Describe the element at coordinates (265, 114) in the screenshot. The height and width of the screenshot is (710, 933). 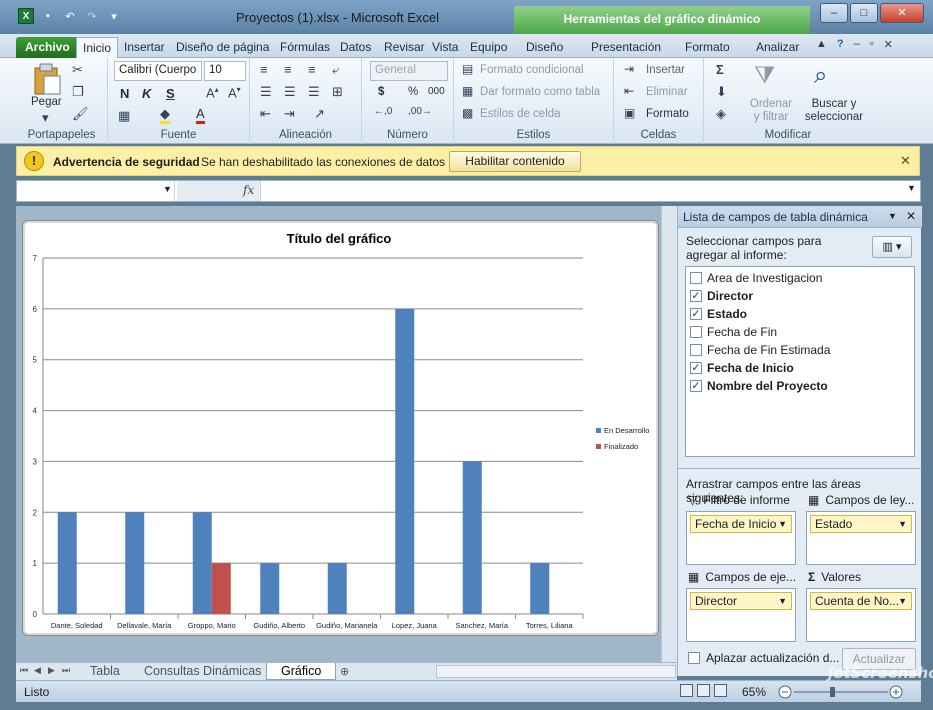
I see `decrease-indent-icon: ⇤` at that location.